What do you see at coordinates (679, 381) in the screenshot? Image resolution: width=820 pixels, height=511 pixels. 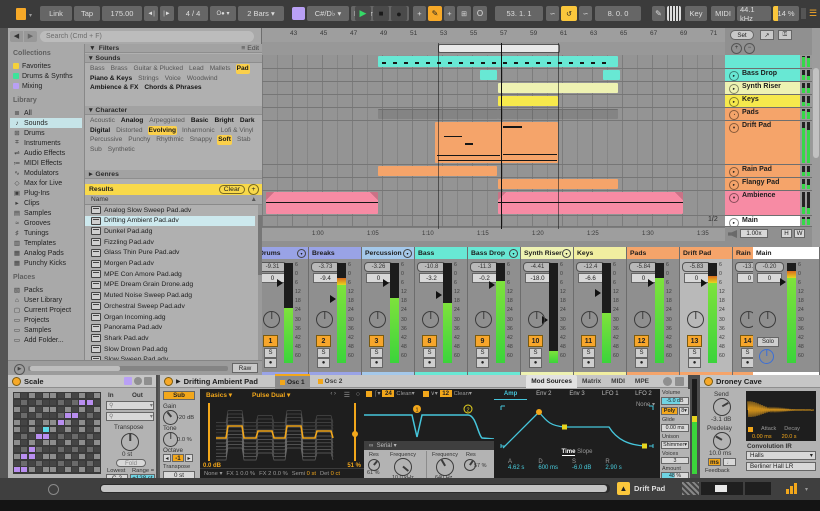 I see `save-icon` at bounding box center [679, 381].